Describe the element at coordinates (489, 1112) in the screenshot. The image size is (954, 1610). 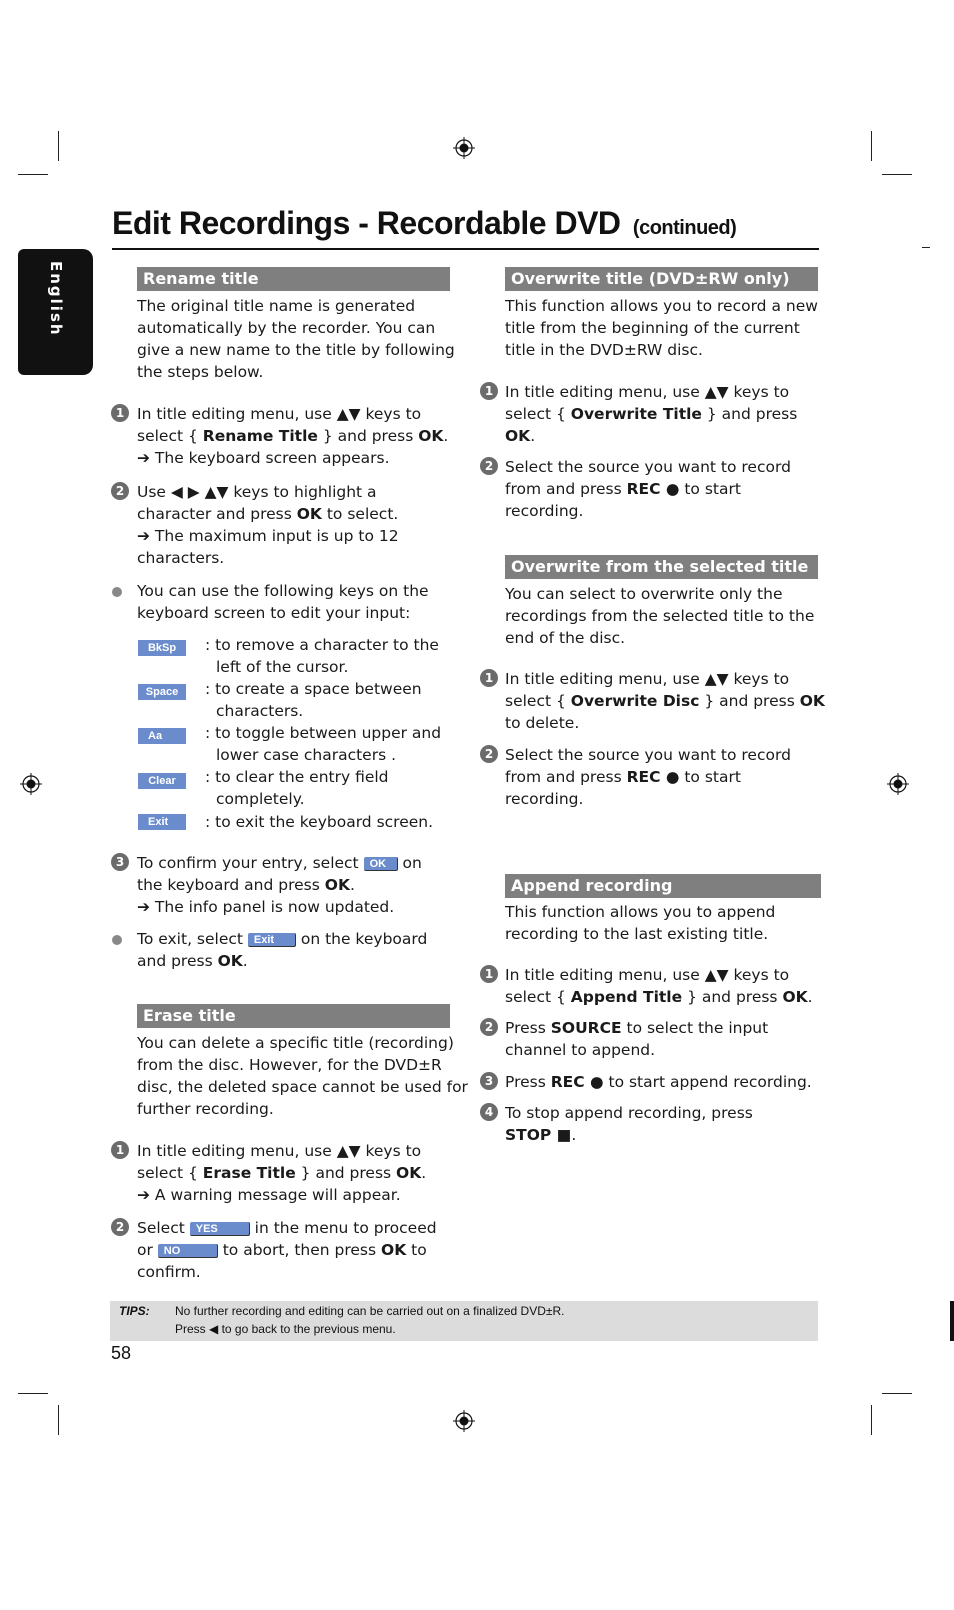
I see `step-number-icon: 4` at that location.